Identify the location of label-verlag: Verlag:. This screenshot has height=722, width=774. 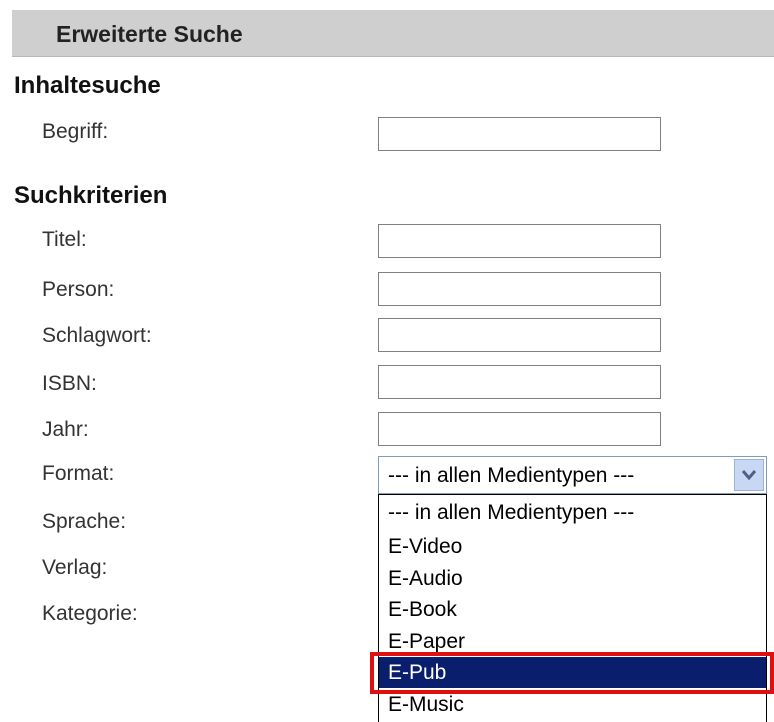
(75, 567).